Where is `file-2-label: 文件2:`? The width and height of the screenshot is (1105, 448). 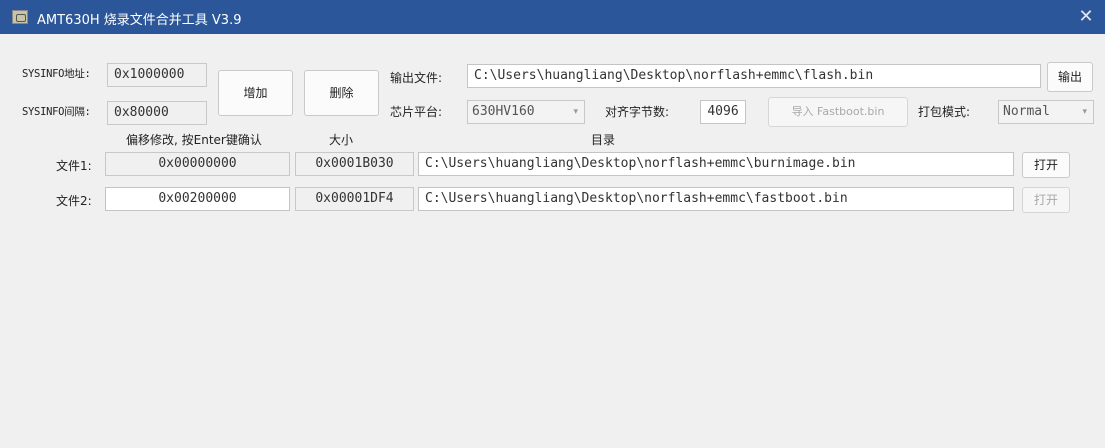 file-2-label: 文件2: is located at coordinates (74, 201).